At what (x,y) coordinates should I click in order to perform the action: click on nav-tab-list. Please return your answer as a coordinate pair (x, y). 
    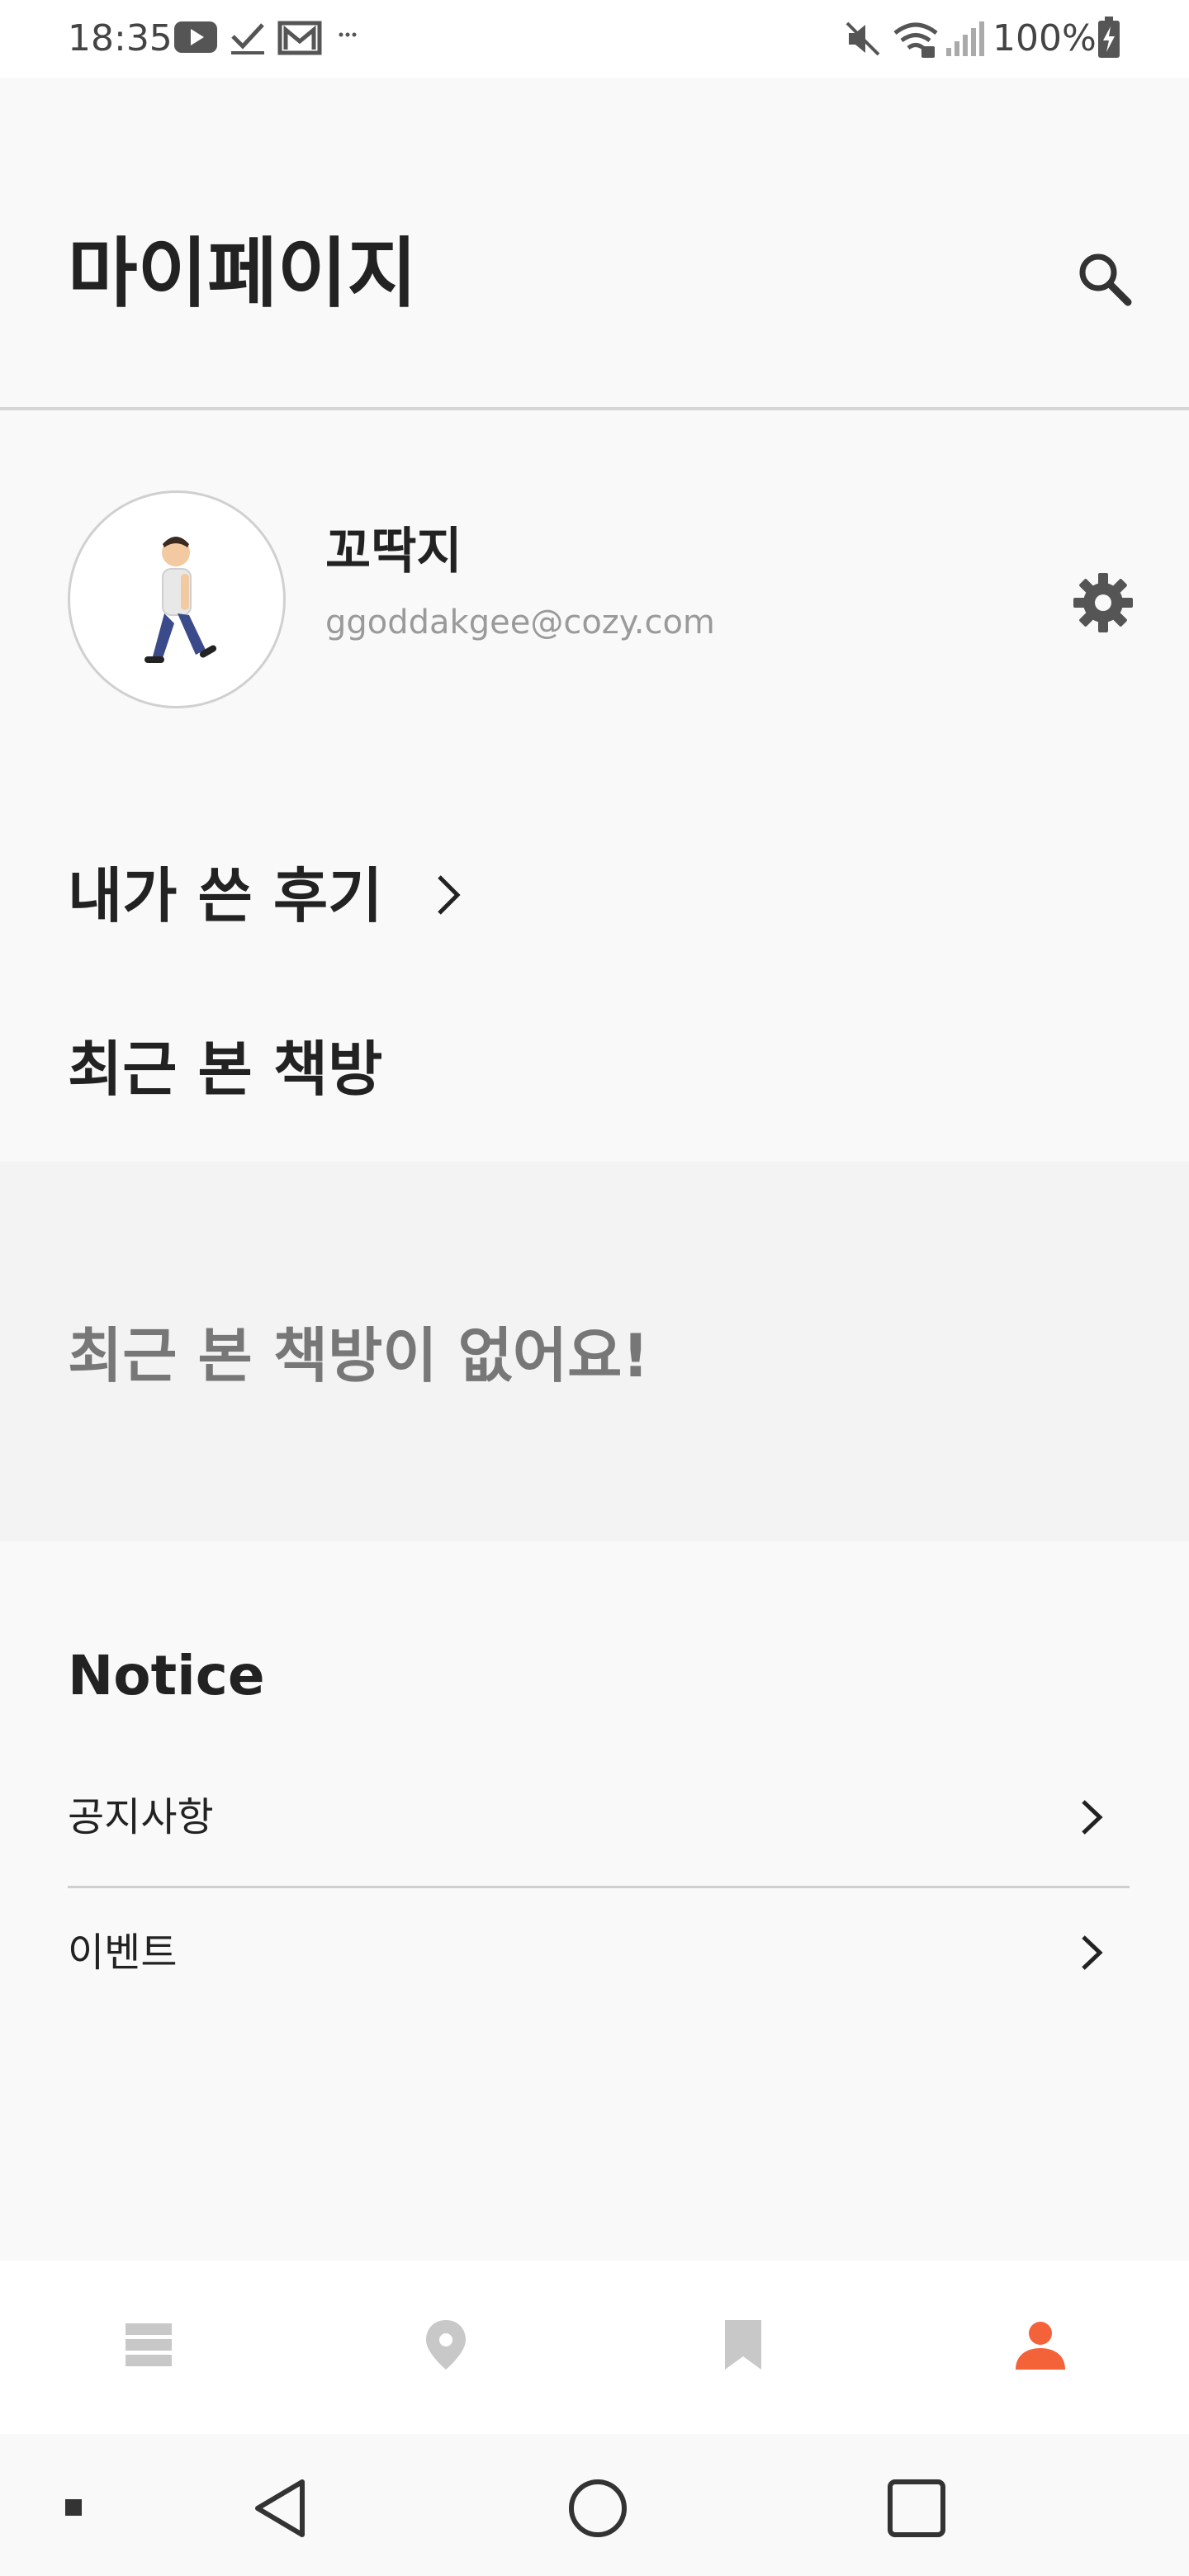
    Looking at the image, I should click on (148, 2347).